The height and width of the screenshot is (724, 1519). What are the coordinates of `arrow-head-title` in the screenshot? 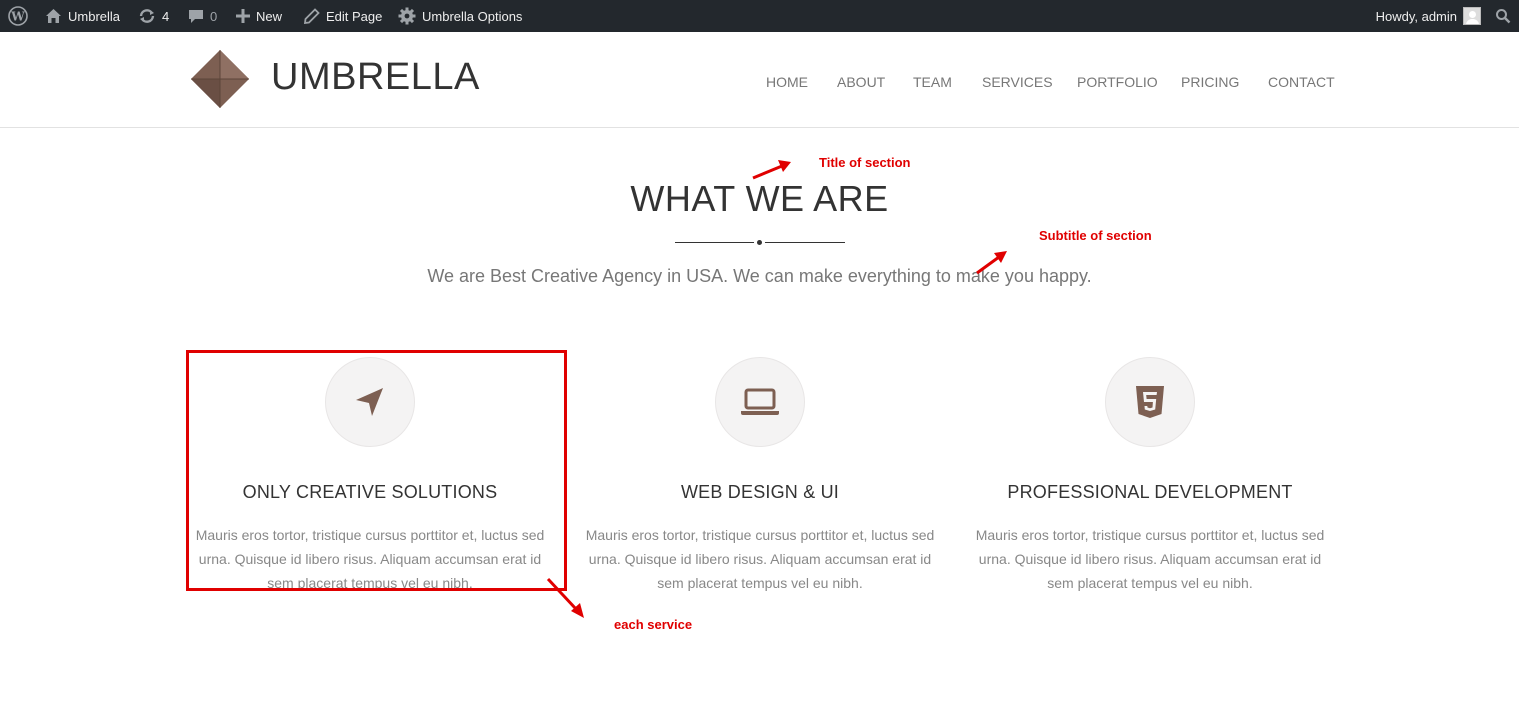 It's located at (784, 166).